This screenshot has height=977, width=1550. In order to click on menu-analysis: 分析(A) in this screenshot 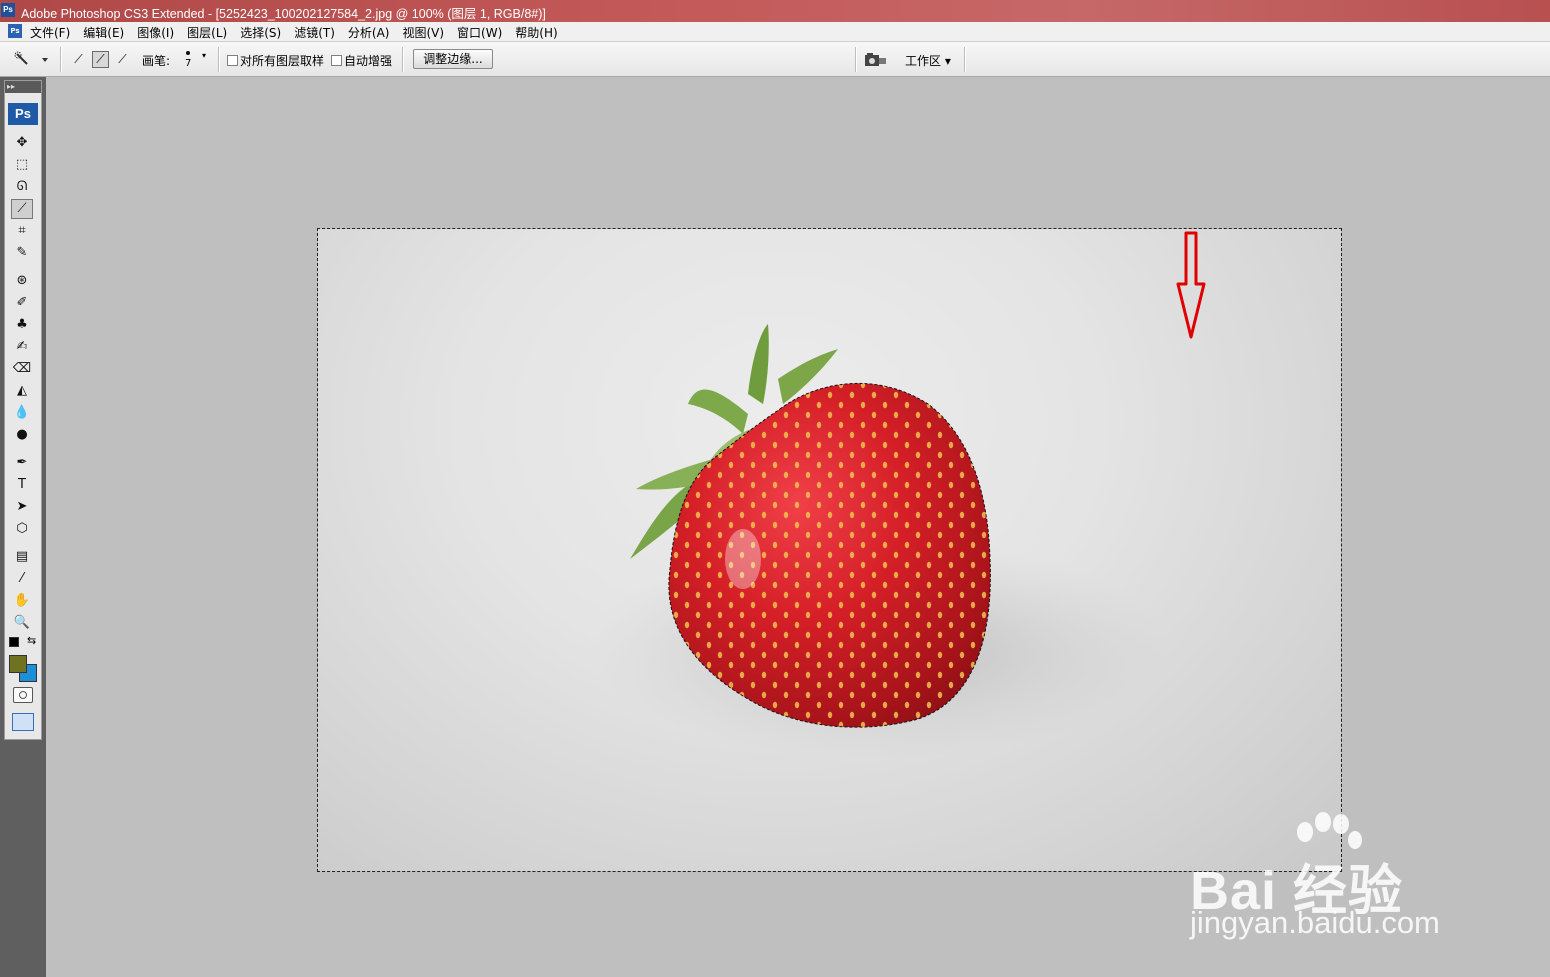, I will do `click(369, 32)`.